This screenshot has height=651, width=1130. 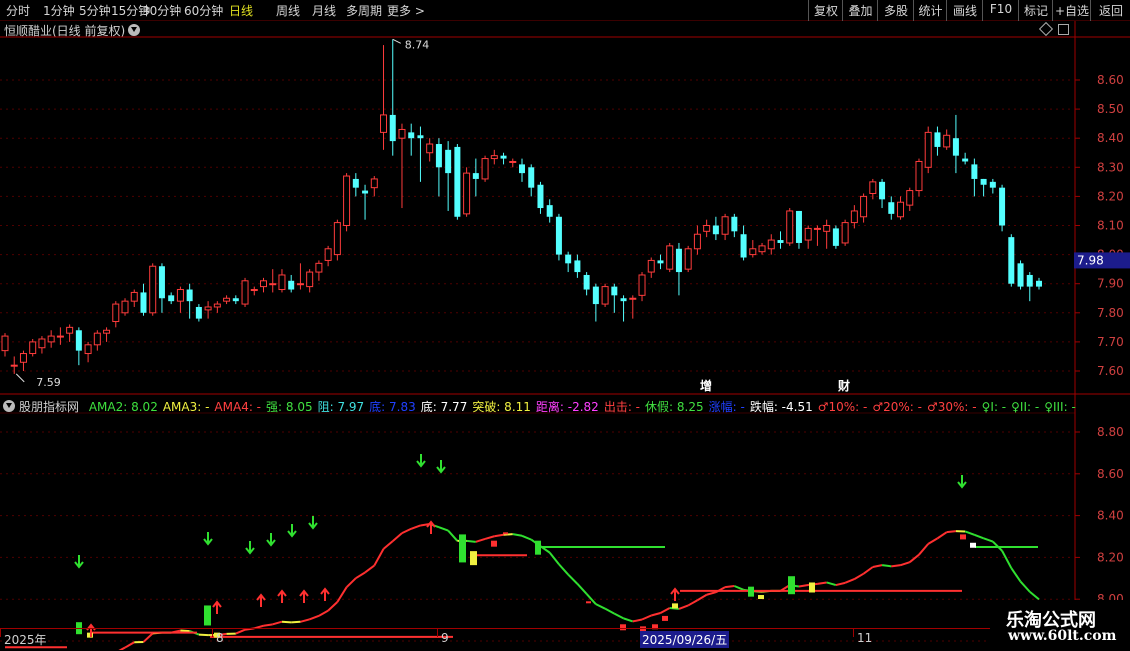 I want to click on low-pointer, so click(x=20, y=378).